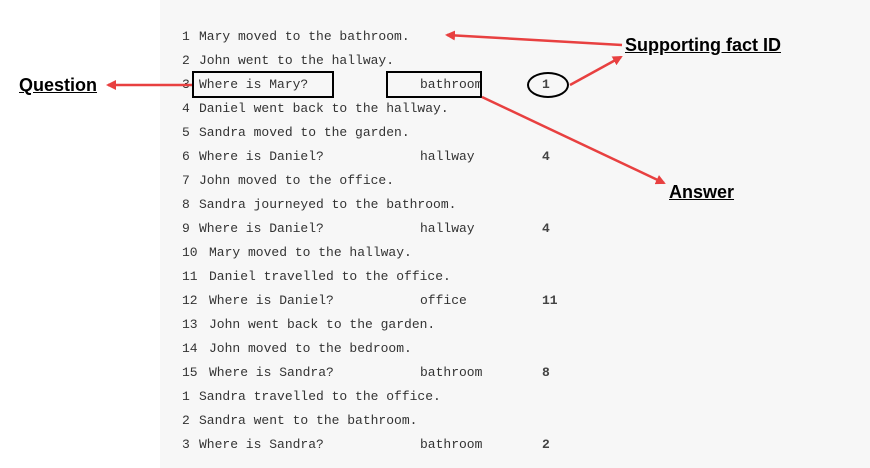 This screenshot has width=870, height=468. Describe the element at coordinates (596, 71) in the screenshot. I see `supporting-fact-arrow` at that location.